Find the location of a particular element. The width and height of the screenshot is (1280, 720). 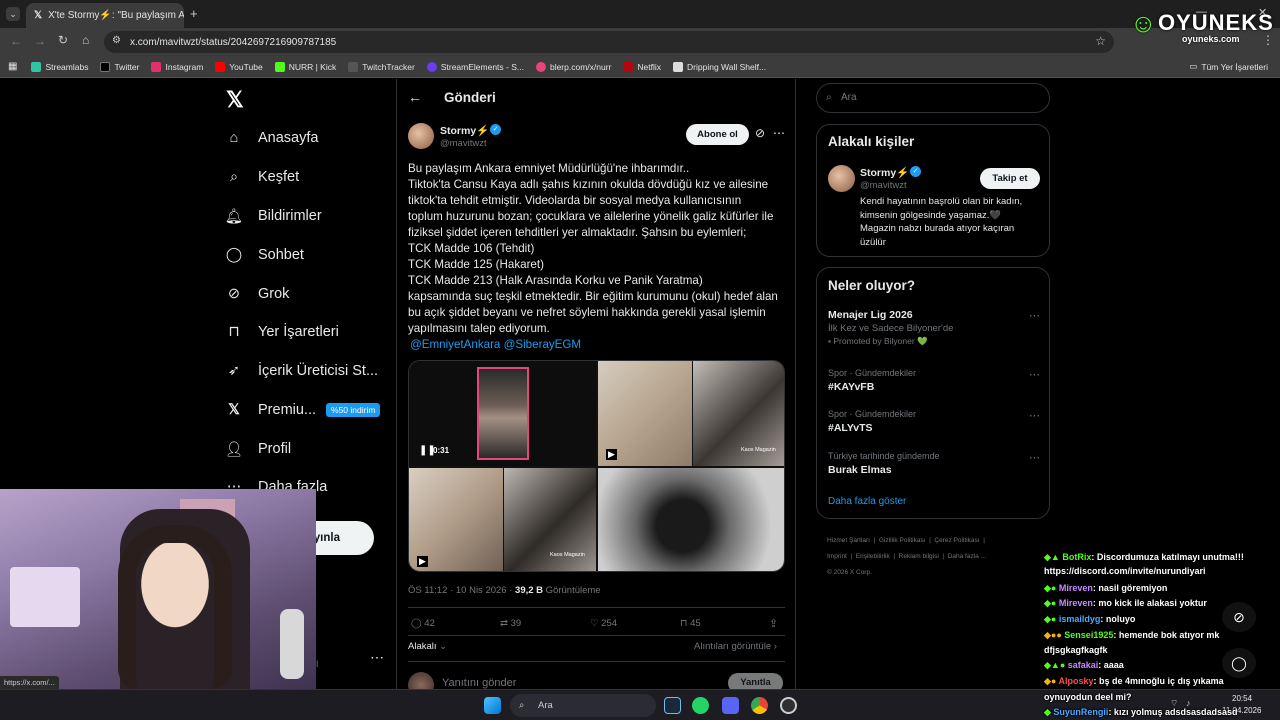

video-thumbnail: ❚❚ 0:31 is located at coordinates (502, 413).